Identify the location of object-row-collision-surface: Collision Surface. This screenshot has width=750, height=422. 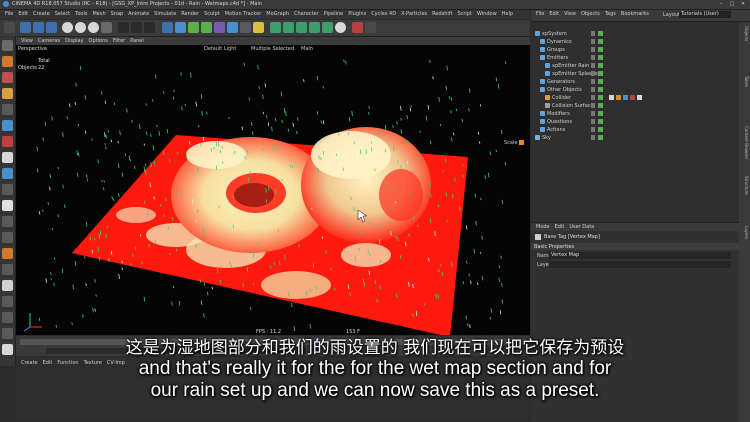
(635, 105).